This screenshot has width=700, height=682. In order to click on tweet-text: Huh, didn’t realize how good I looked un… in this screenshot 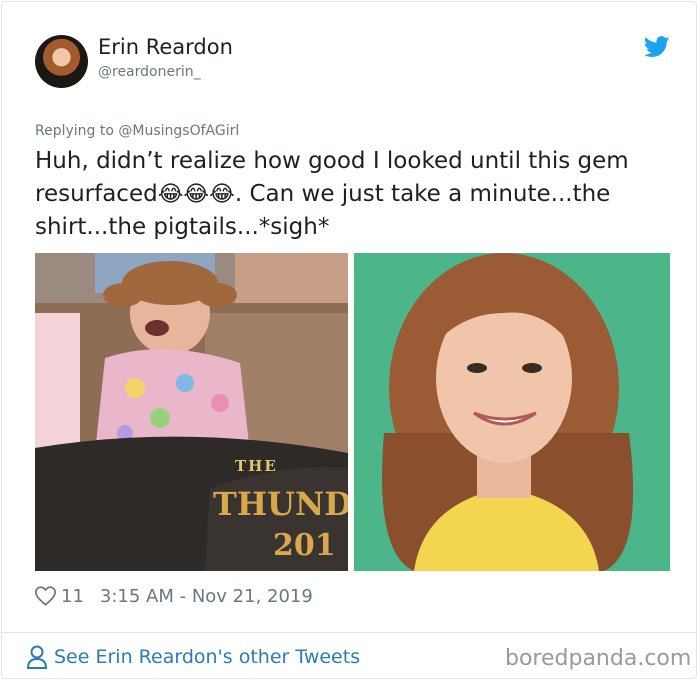, I will do `click(355, 194)`.